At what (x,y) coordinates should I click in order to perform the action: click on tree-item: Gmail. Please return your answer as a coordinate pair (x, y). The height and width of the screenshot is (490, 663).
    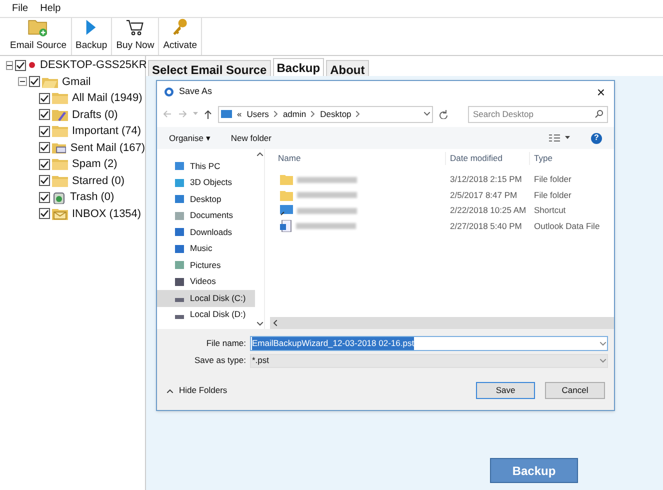
    Looking at the image, I should click on (76, 82).